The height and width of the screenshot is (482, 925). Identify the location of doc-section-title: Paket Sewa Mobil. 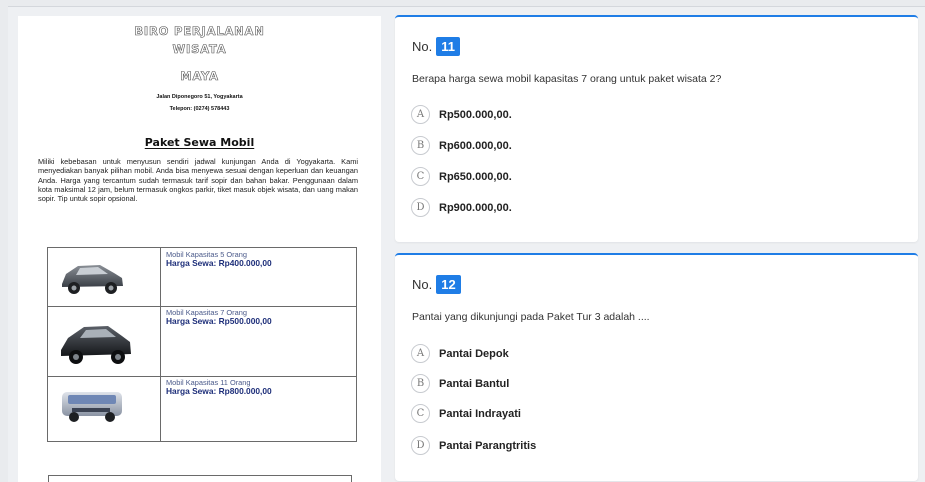
(199, 142).